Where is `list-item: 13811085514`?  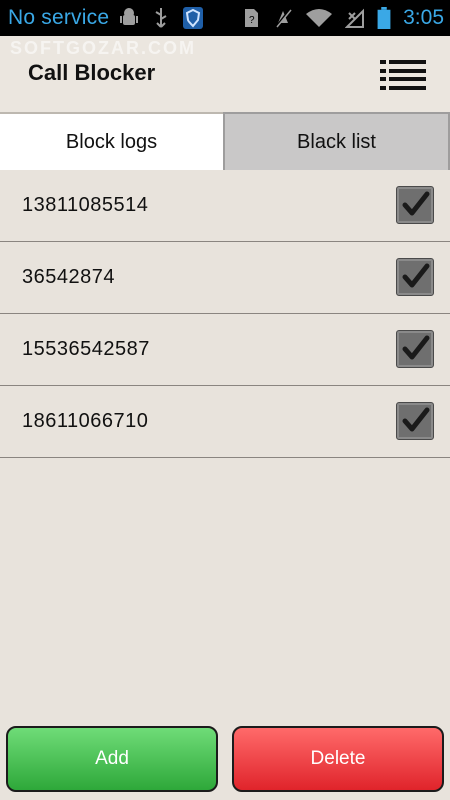 list-item: 13811085514 is located at coordinates (225, 206).